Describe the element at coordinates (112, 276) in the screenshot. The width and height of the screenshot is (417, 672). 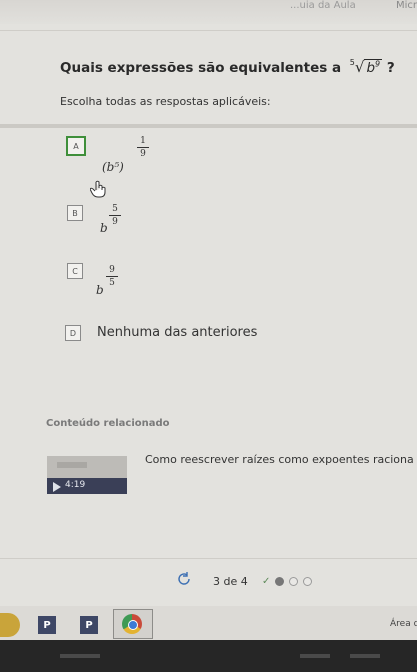
I see `option-c-exponent: 9 5` at that location.